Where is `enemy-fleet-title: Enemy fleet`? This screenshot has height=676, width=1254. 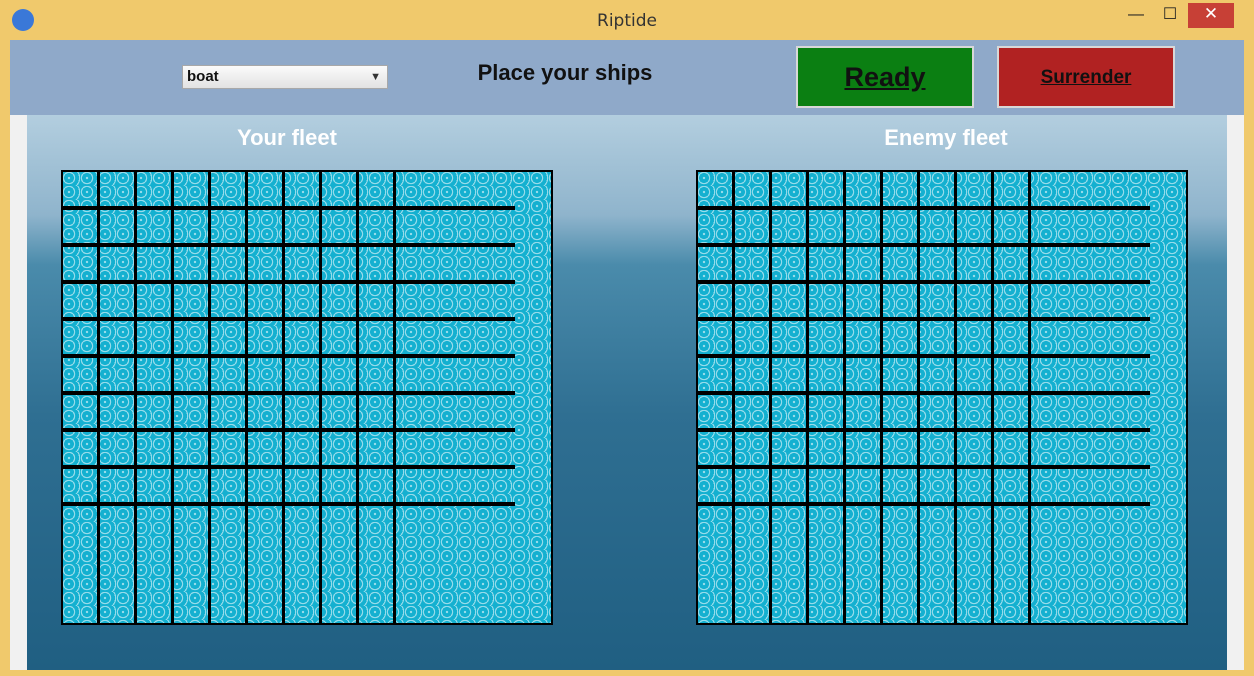 enemy-fleet-title: Enemy fleet is located at coordinates (946, 137).